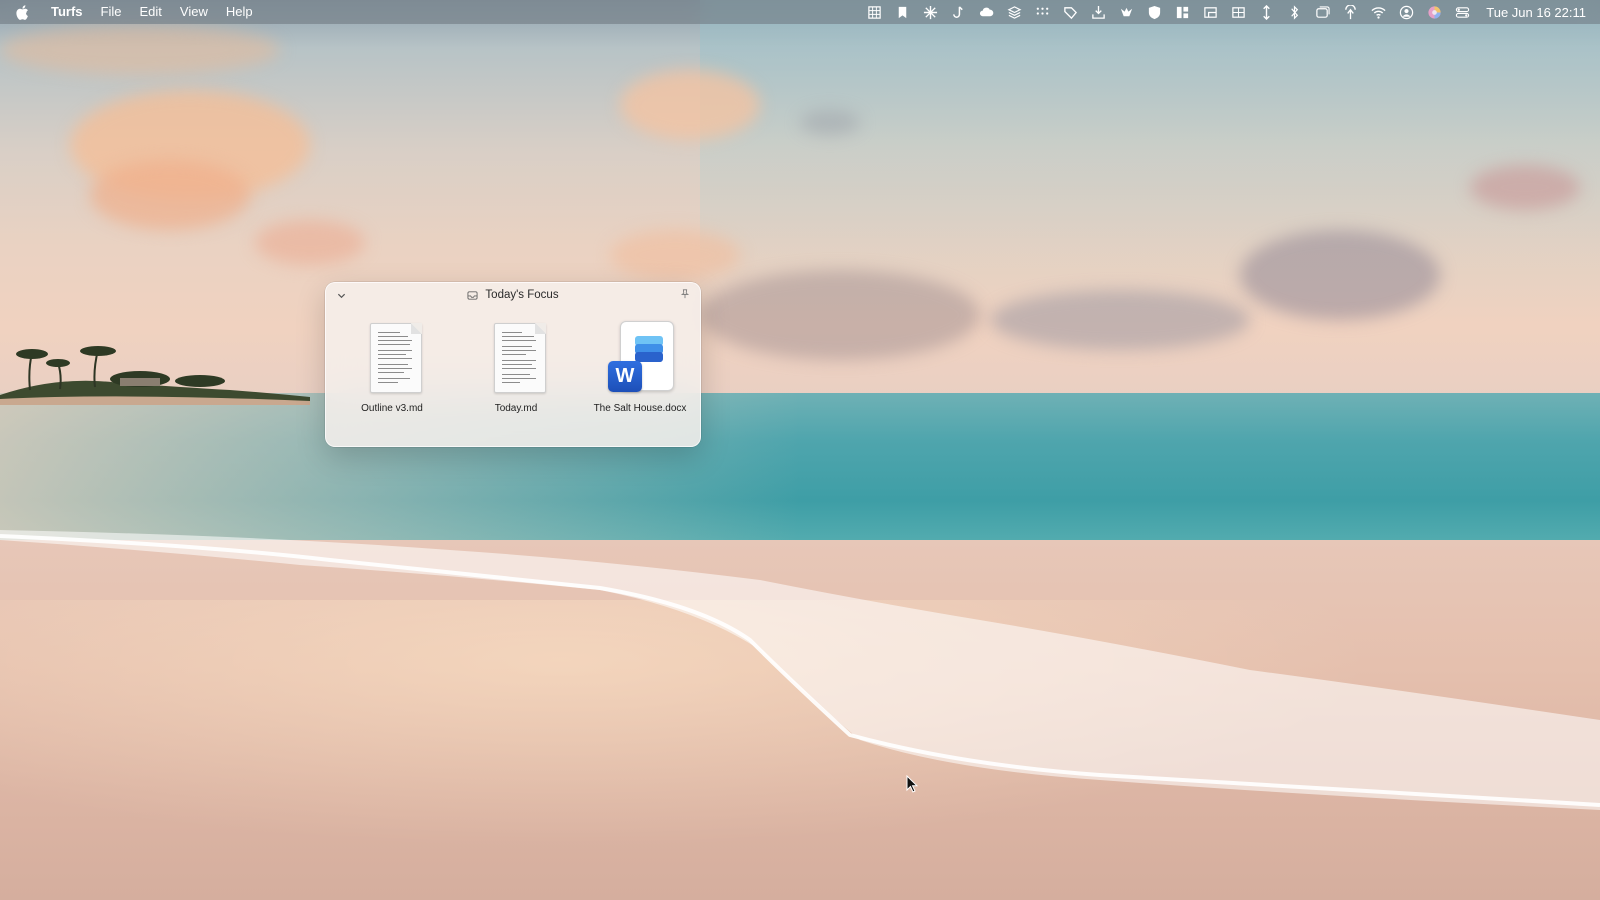  What do you see at coordinates (1014, 12) in the screenshot?
I see `layers-icon` at bounding box center [1014, 12].